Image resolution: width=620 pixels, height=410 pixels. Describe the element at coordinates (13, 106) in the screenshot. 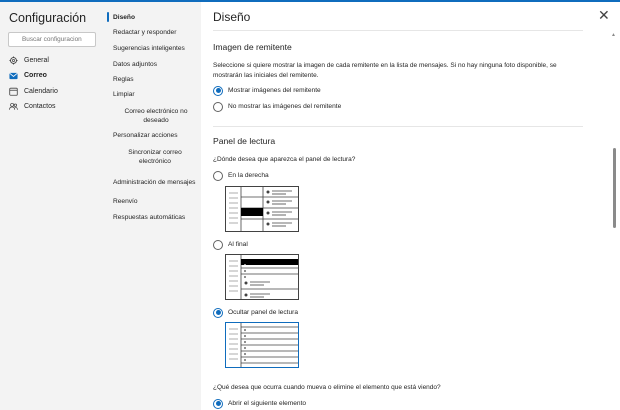

I see `people-icon` at that location.